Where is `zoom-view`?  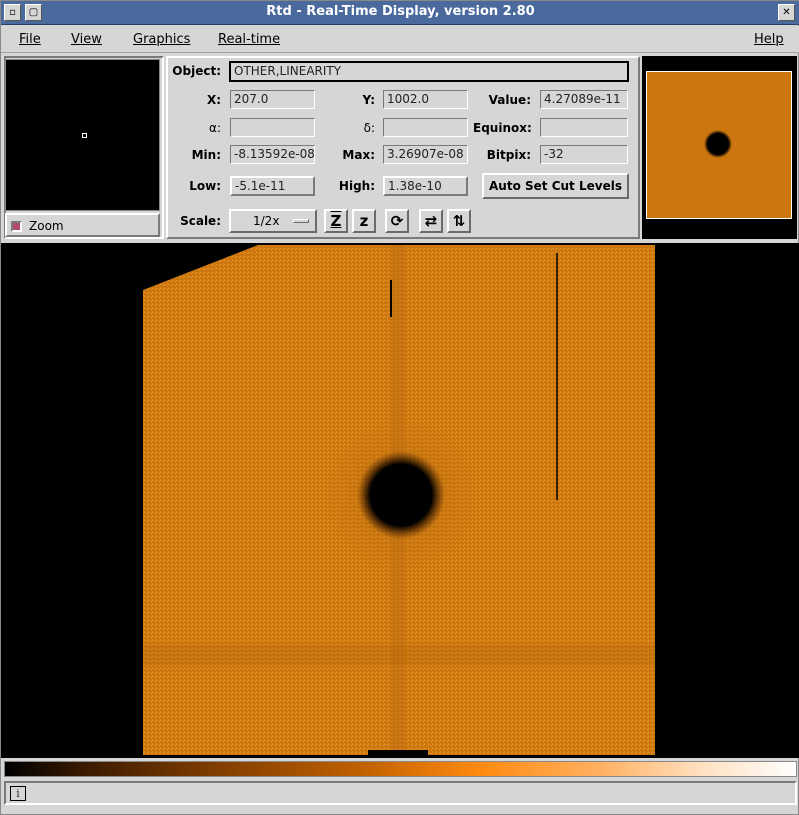
zoom-view is located at coordinates (82, 135).